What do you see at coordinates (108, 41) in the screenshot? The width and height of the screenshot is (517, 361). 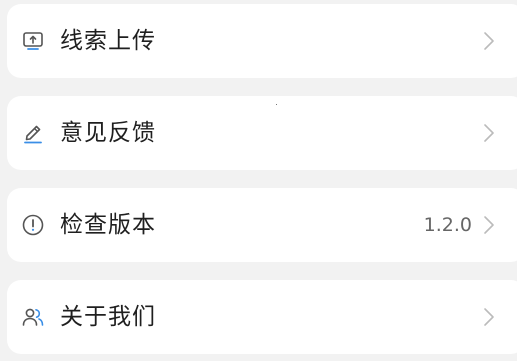 I see `menu-item-label: 线索上传` at bounding box center [108, 41].